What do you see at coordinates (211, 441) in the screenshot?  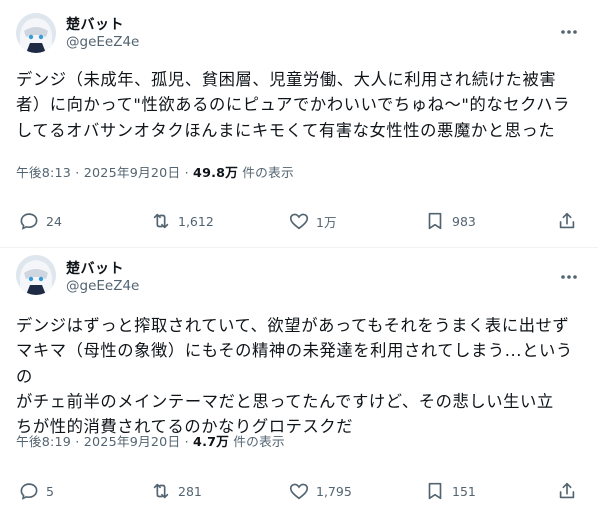 I see `view-count: 4.7万` at bounding box center [211, 441].